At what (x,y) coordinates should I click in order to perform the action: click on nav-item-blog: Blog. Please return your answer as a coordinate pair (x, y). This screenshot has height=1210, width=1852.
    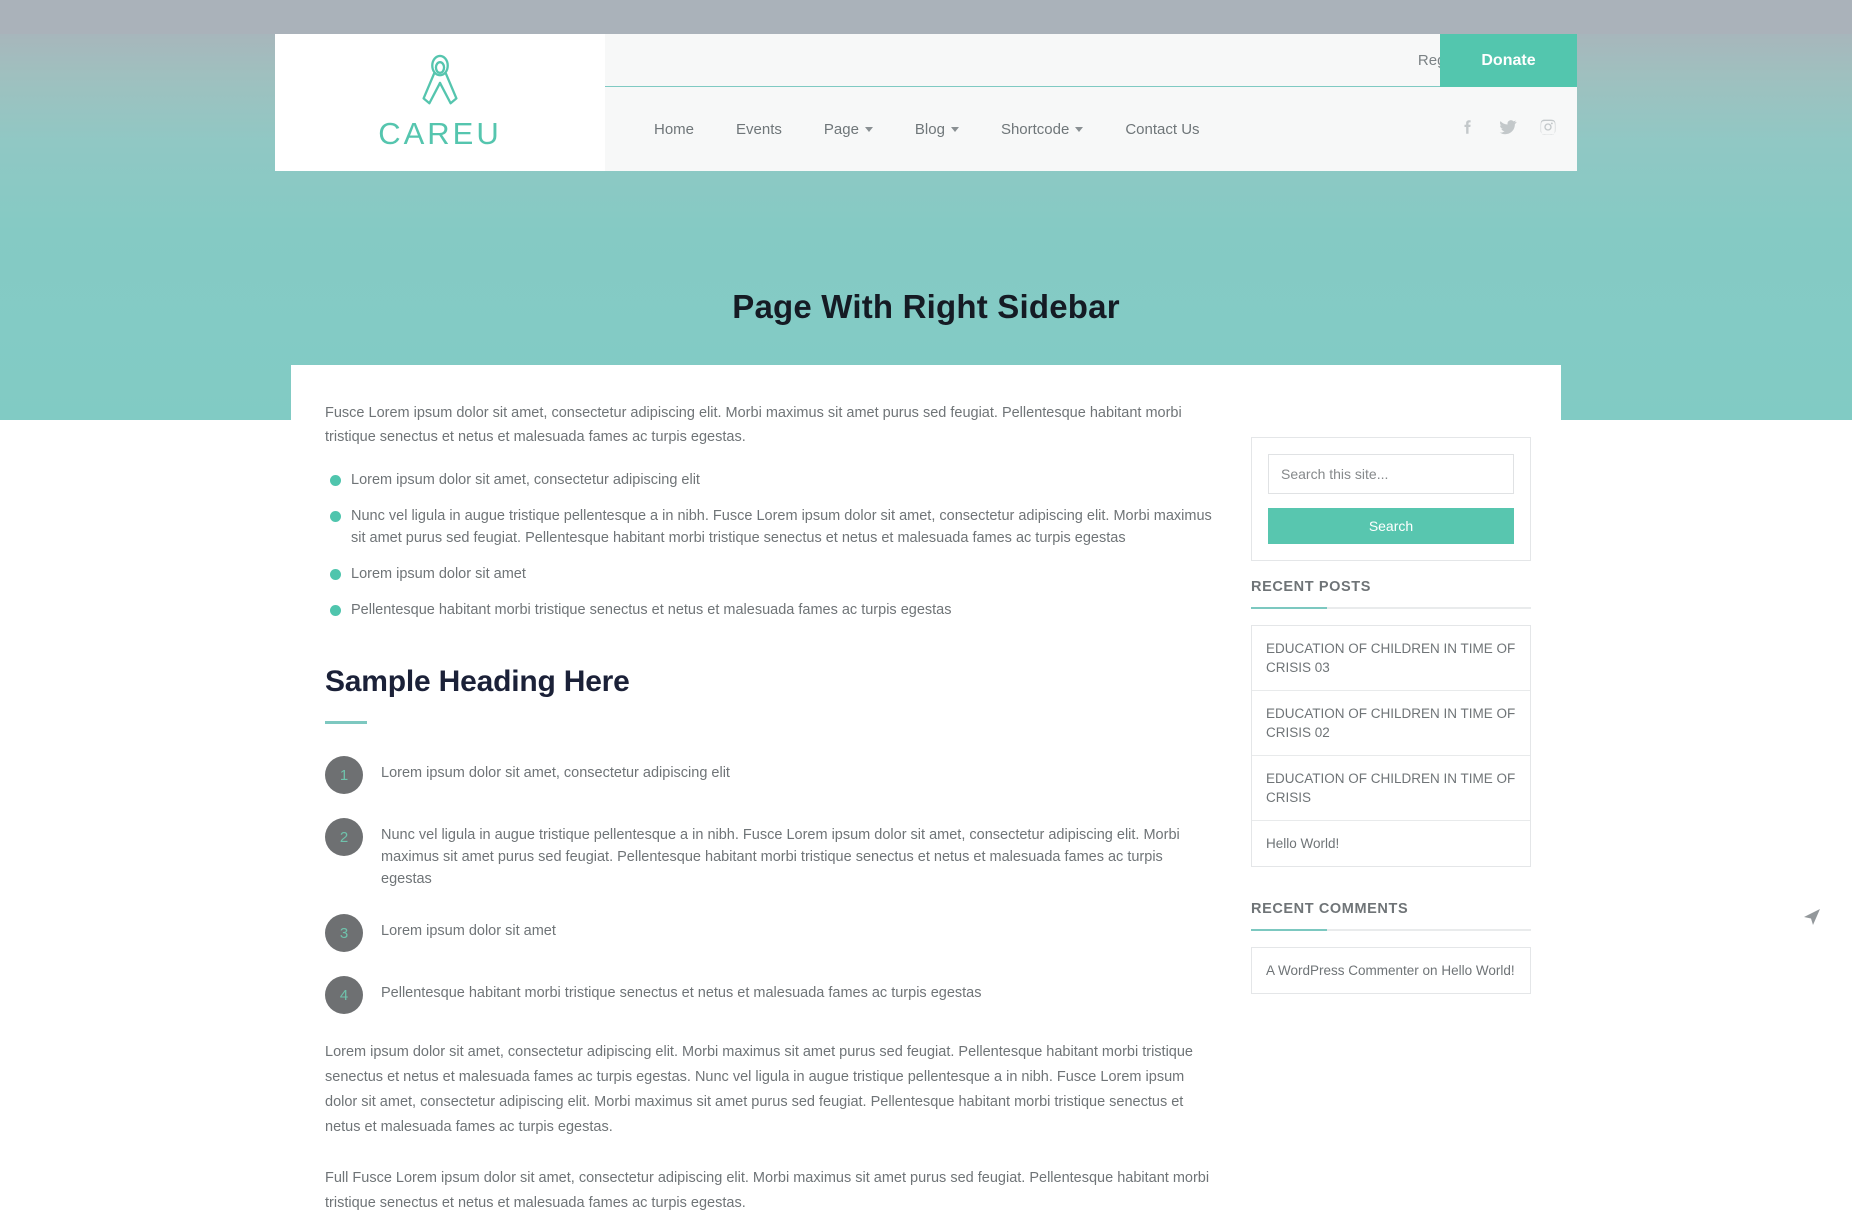
    Looking at the image, I should click on (937, 129).